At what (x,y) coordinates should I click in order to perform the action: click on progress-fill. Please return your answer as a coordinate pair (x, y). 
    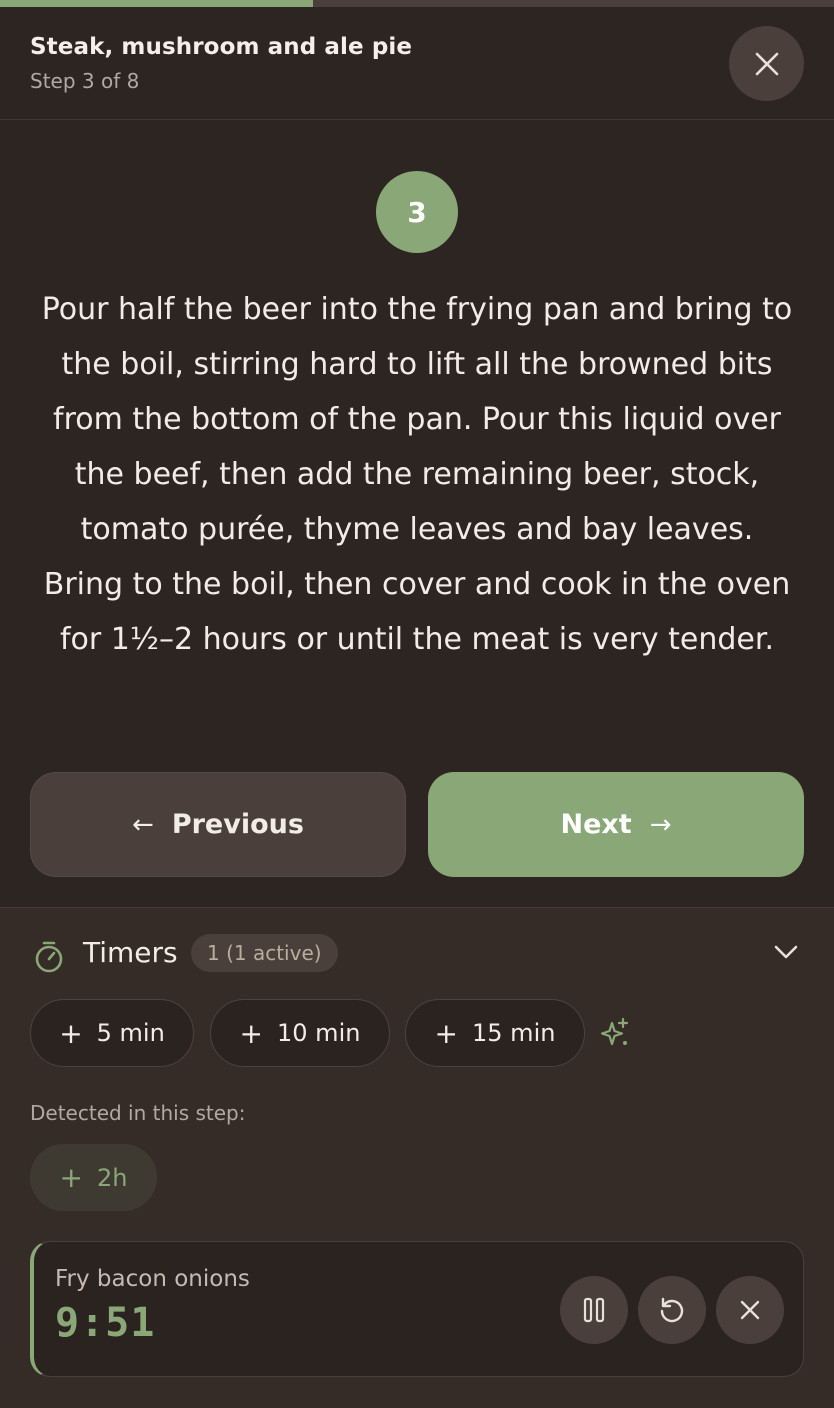
    Looking at the image, I should click on (156, 3).